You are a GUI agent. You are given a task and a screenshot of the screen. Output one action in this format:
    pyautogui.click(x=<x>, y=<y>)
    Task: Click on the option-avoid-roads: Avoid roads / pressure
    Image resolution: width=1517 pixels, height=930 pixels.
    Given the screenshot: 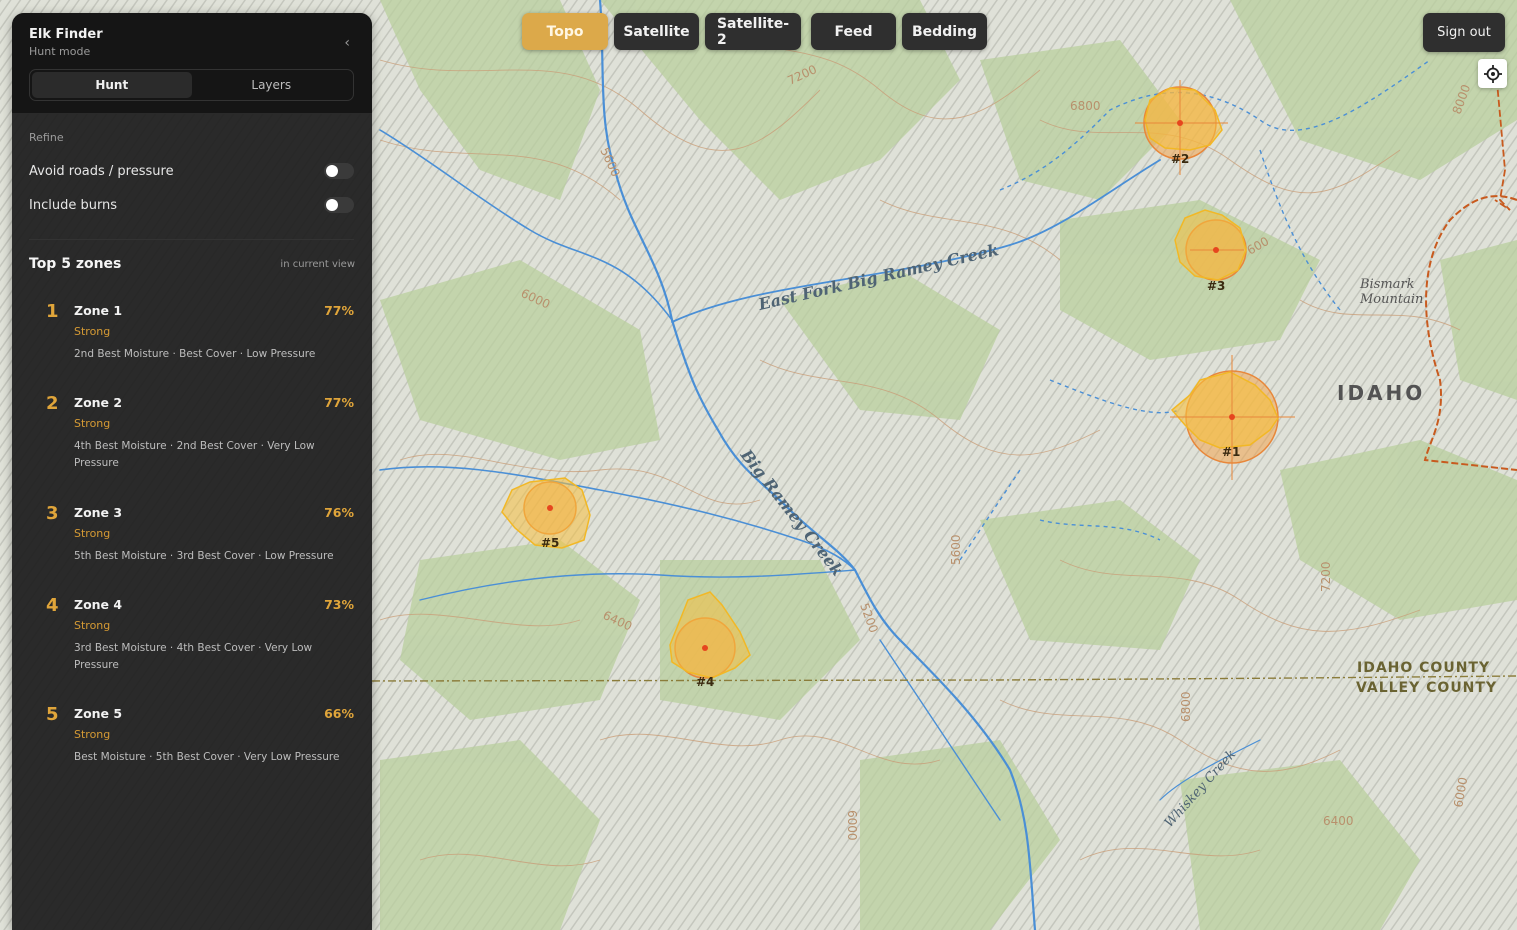 What is the action you would take?
    pyautogui.click(x=191, y=171)
    